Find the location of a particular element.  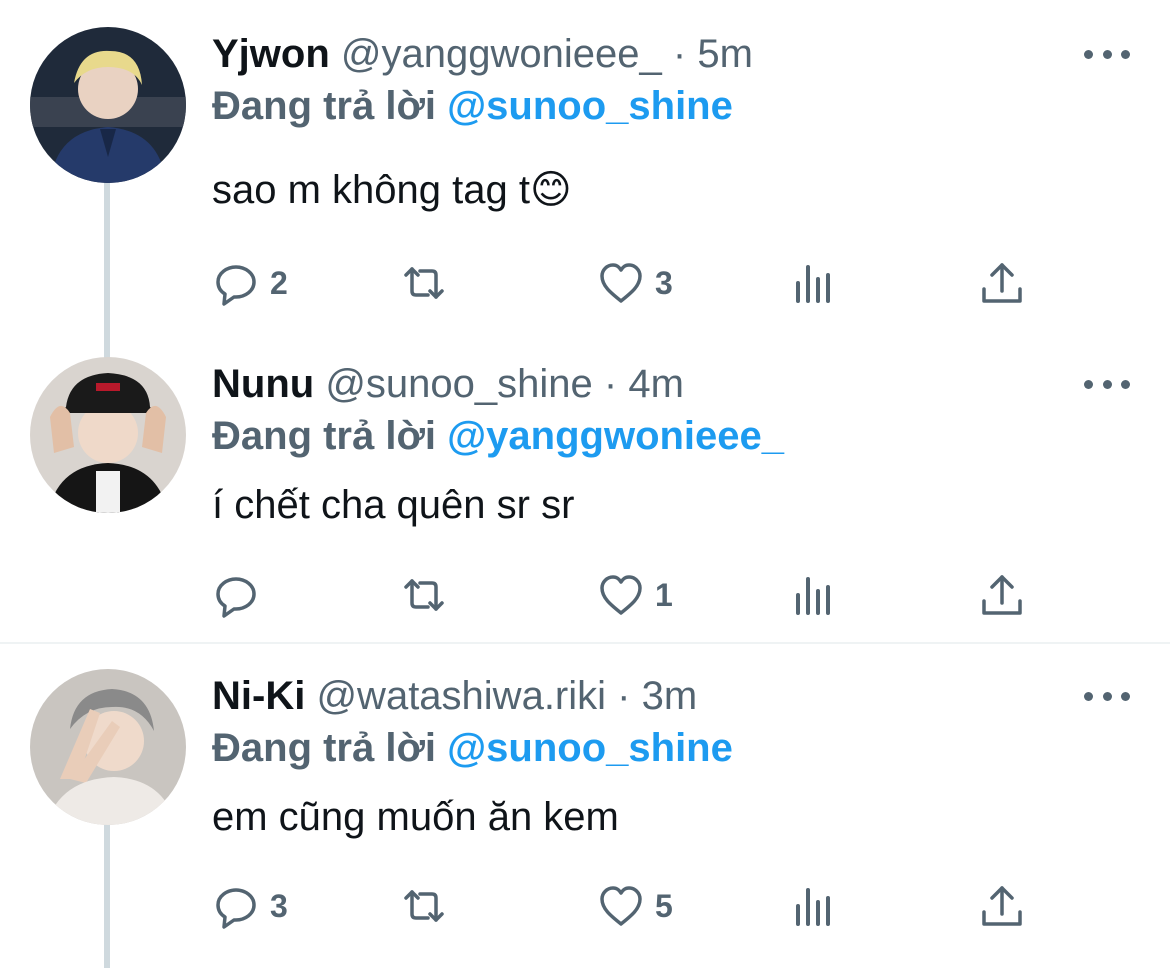

reply-count: 3 is located at coordinates (279, 905).